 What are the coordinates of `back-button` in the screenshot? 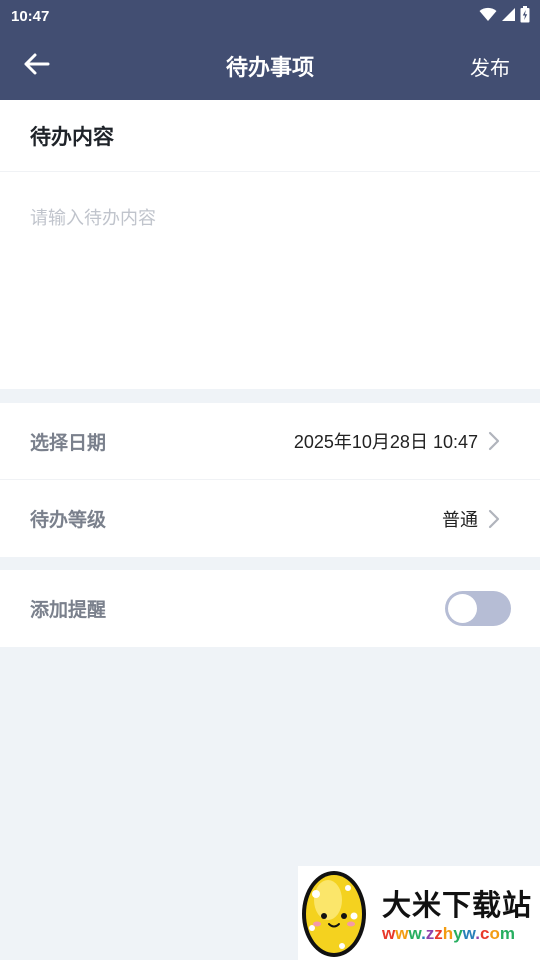 It's located at (46, 66).